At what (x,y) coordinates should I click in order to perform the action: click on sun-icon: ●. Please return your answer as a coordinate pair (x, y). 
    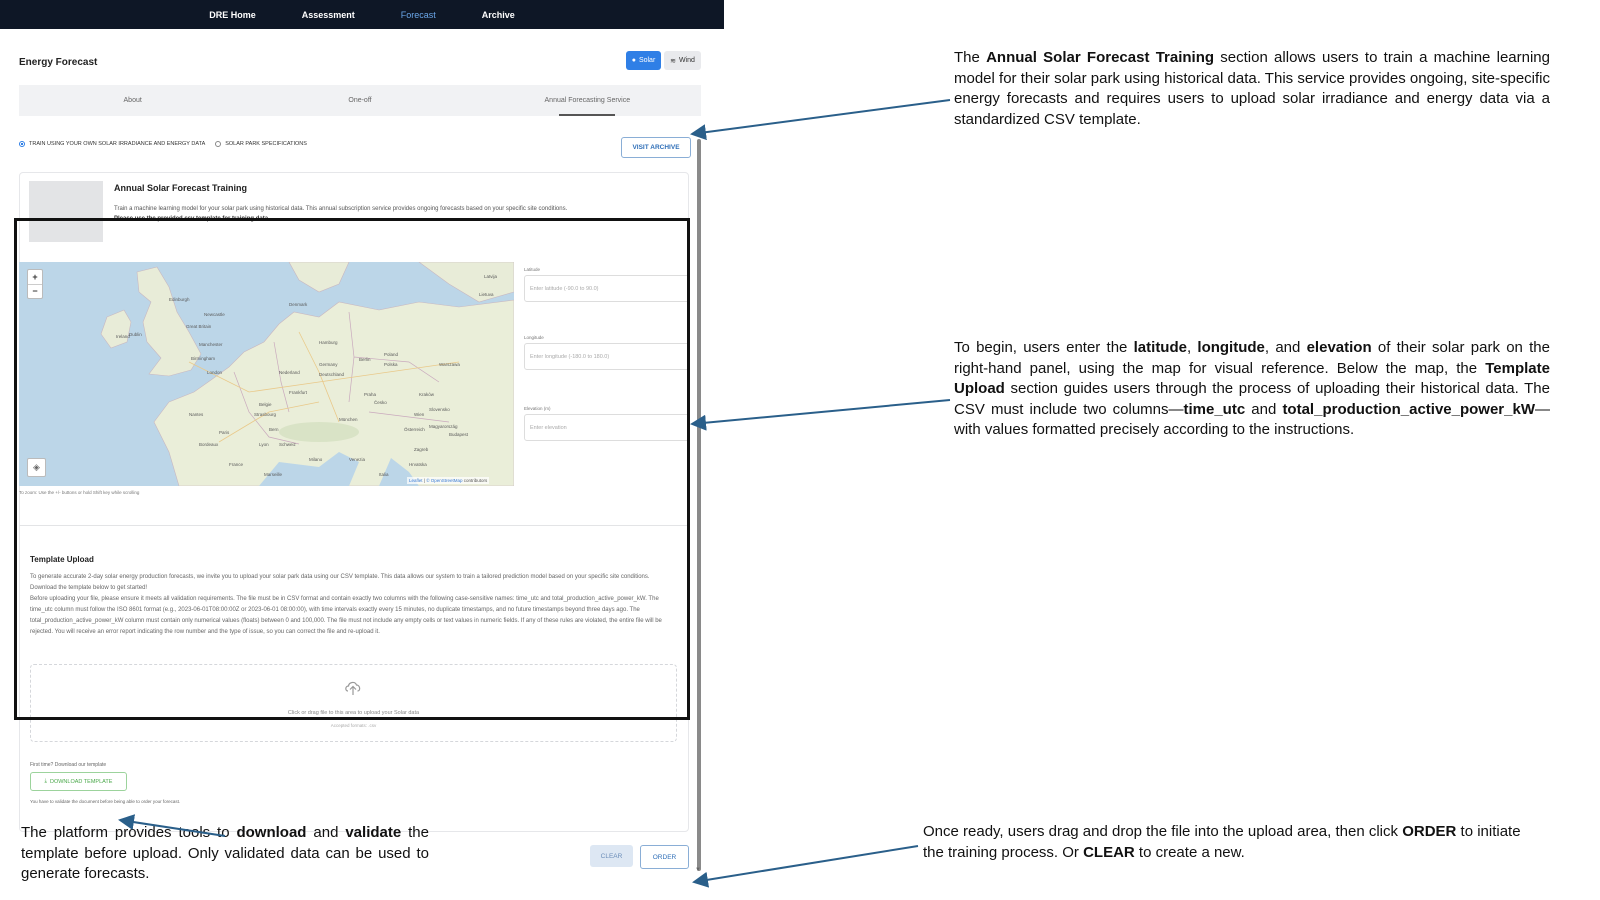
    Looking at the image, I should click on (633, 60).